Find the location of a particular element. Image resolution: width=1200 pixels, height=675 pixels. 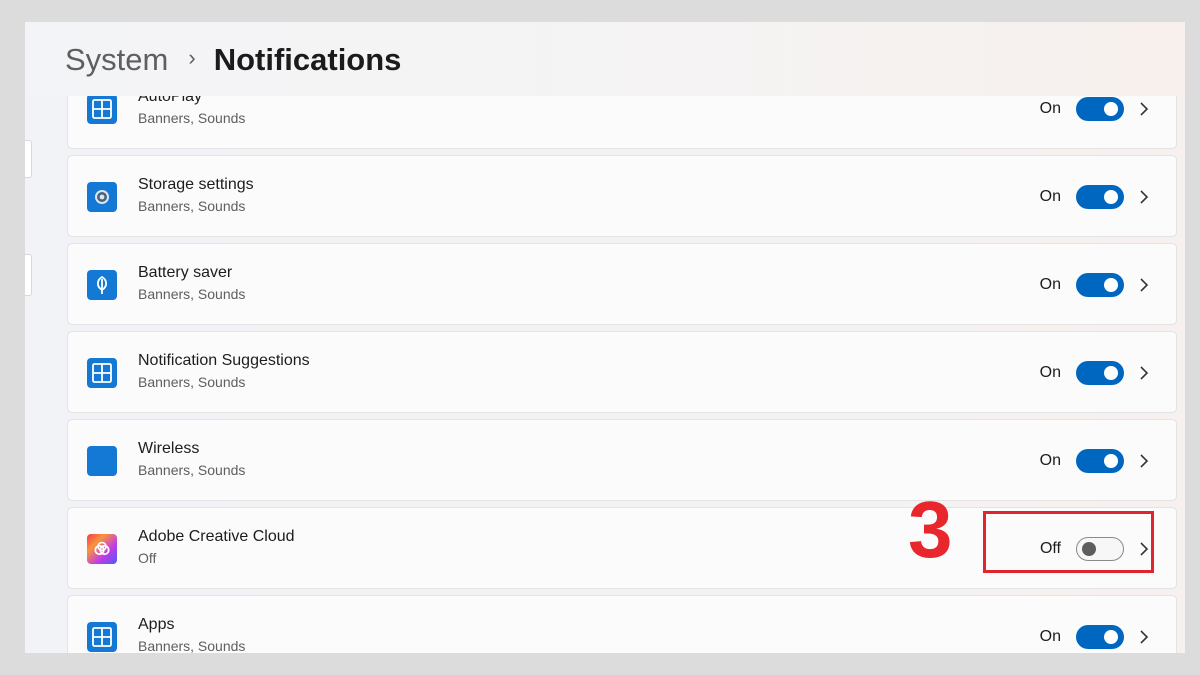

app-row-apps: Apps Banners, Sounds On is located at coordinates (622, 624).